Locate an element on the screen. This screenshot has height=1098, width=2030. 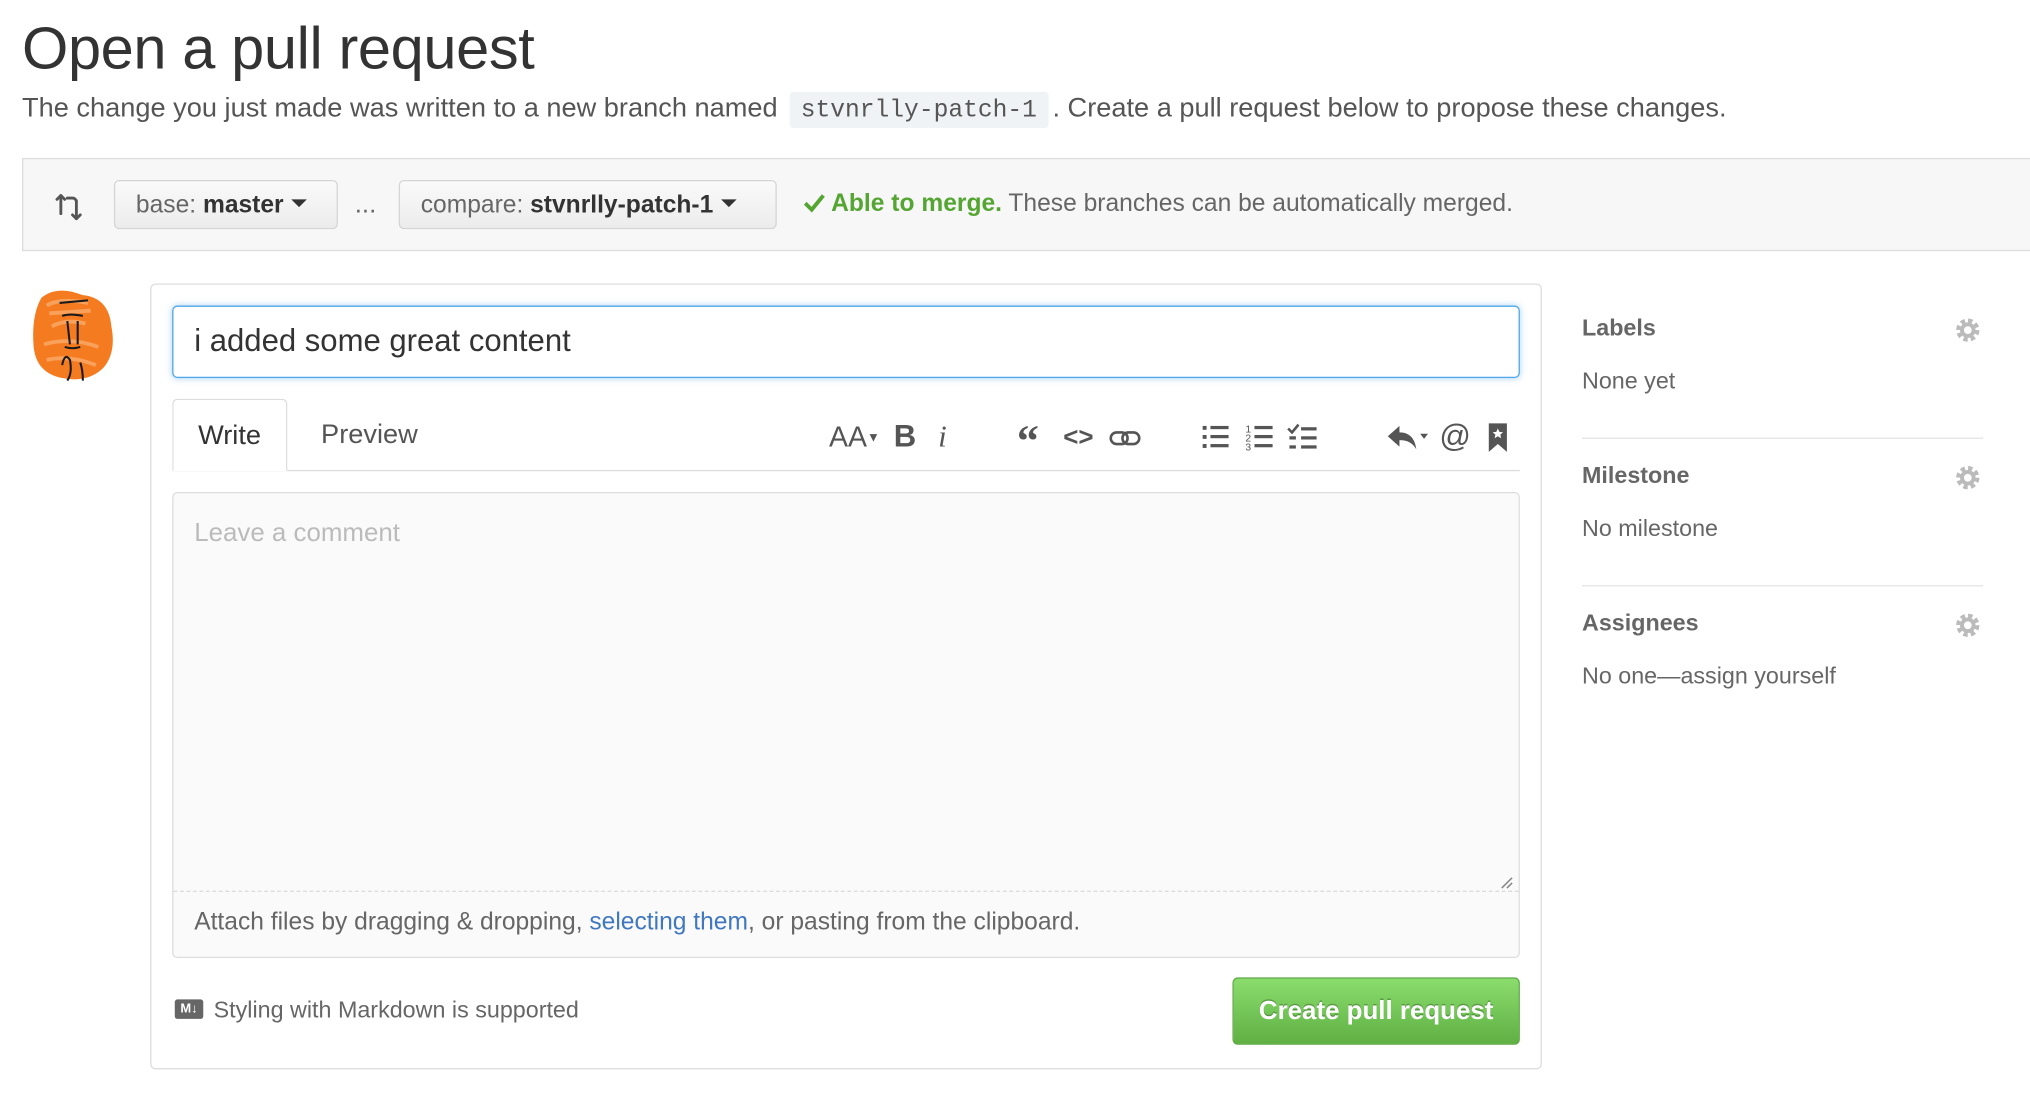
text-size-icon: AA▼ is located at coordinates (854, 437).